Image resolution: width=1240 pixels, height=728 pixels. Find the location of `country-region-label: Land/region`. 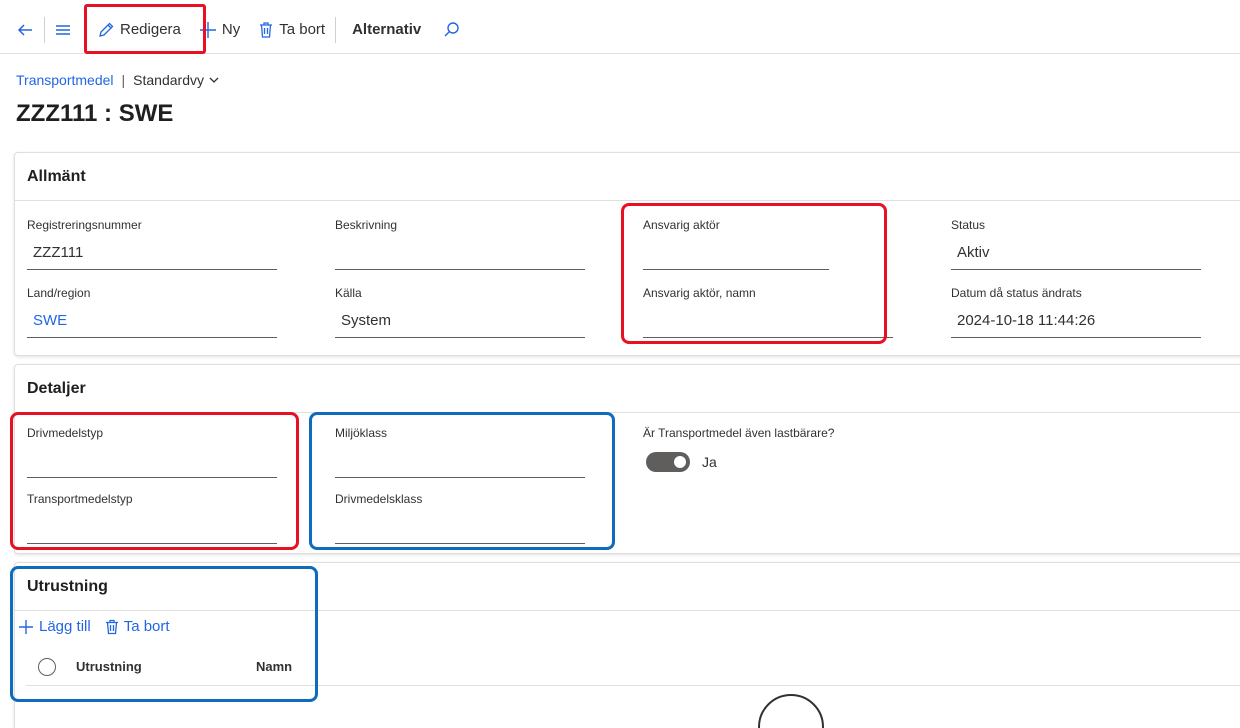

country-region-label: Land/region is located at coordinates (59, 293).